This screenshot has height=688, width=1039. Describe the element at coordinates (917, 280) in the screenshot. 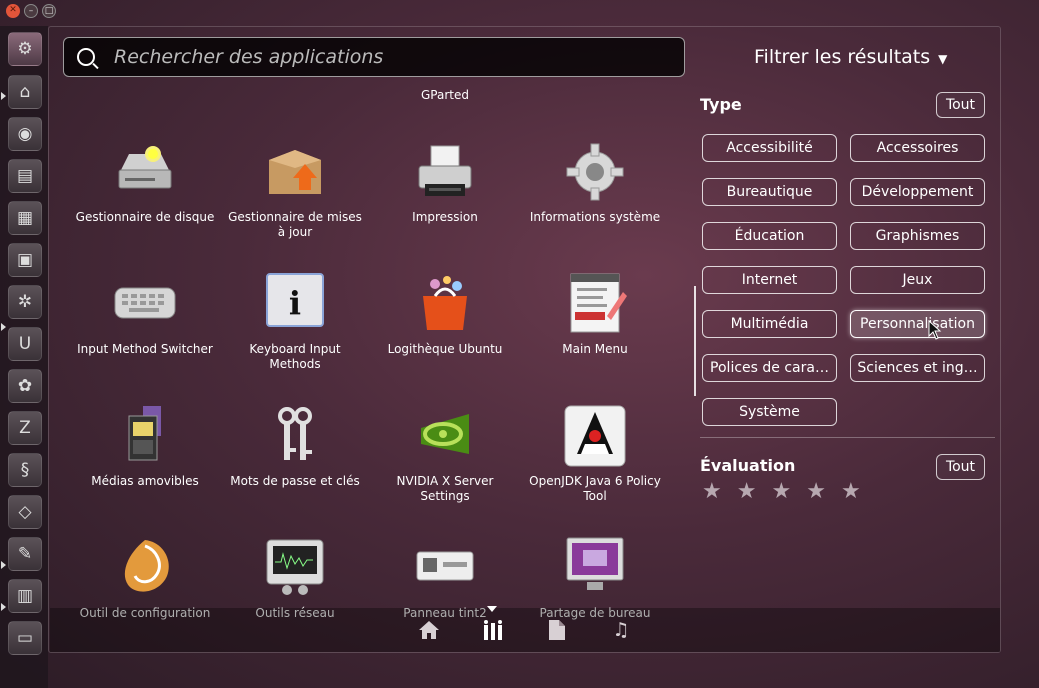

I see `filter-chip-jeux: Jeux` at that location.